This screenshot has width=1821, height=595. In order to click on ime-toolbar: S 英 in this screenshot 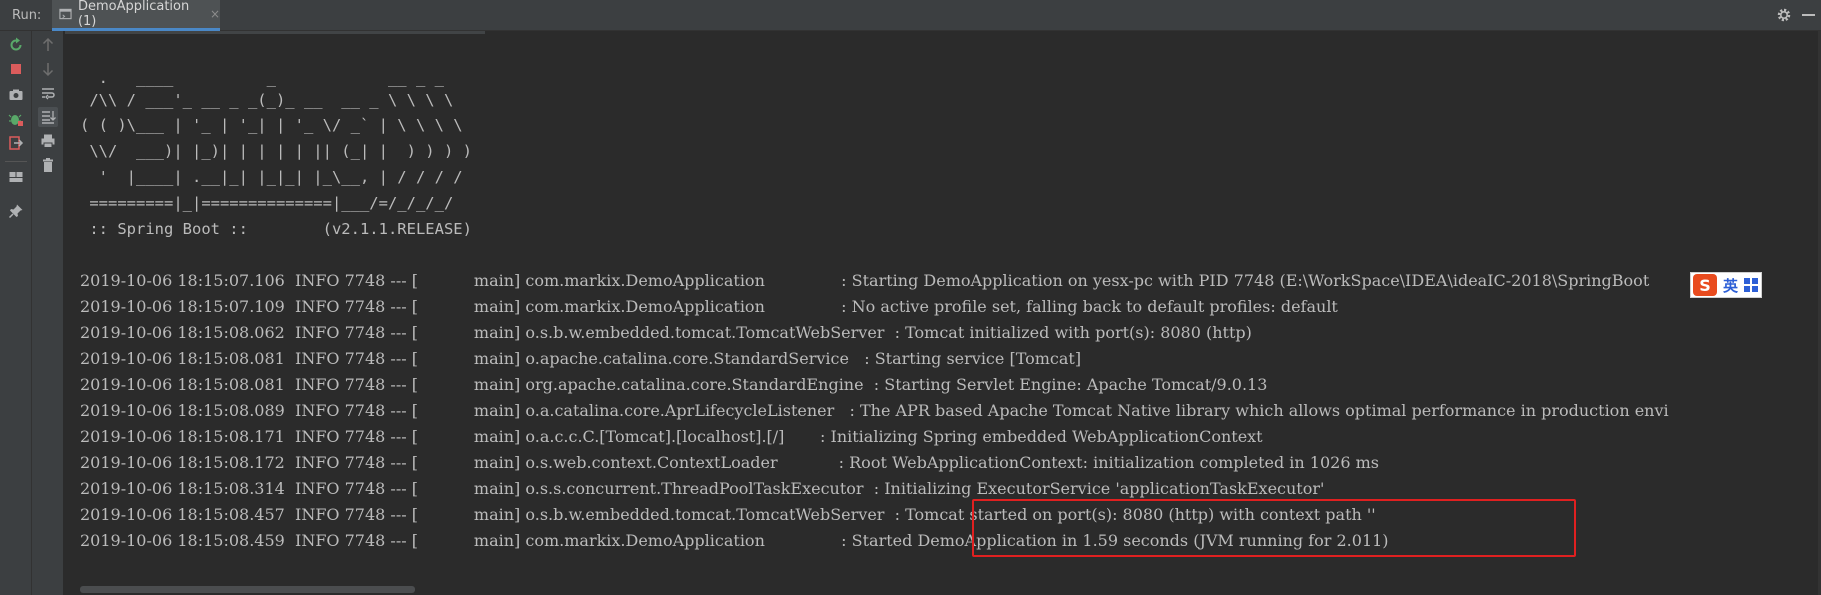, I will do `click(1726, 285)`.